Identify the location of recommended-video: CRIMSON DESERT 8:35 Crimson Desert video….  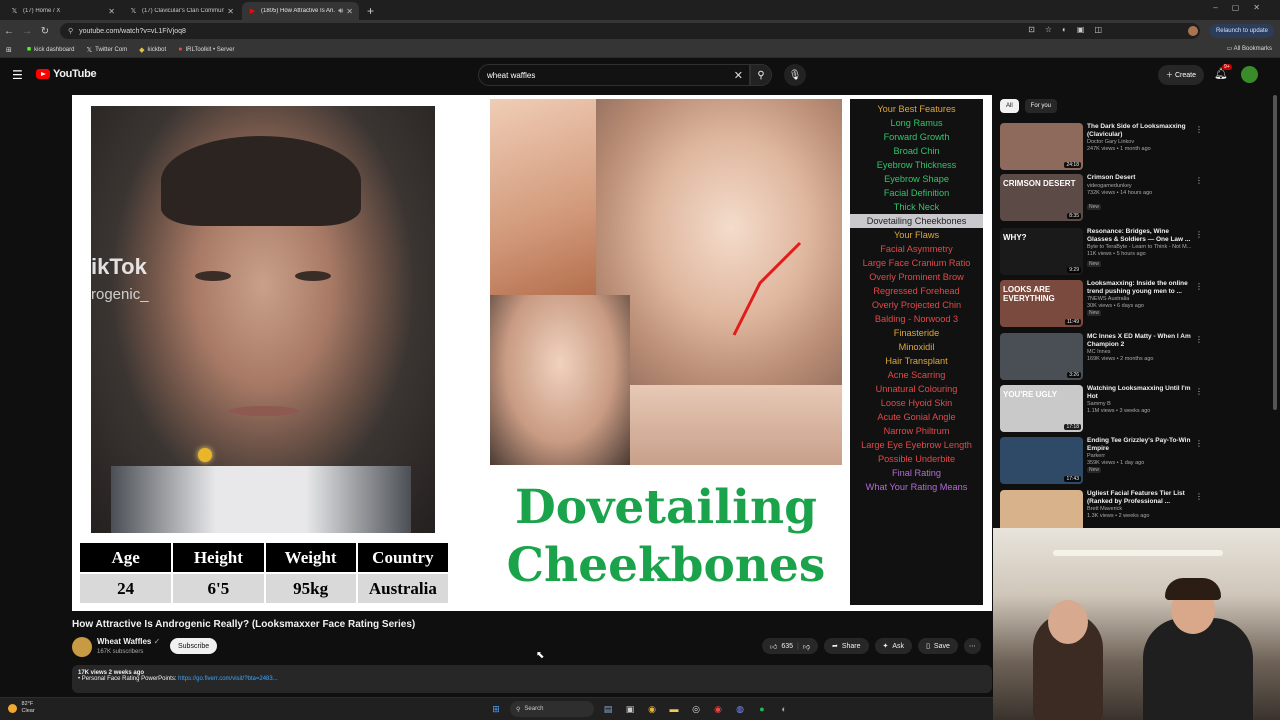
(1101, 198).